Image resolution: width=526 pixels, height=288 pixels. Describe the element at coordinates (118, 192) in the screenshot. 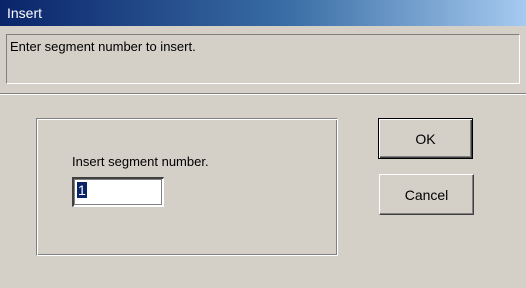

I see `segment-number-input: 1` at that location.